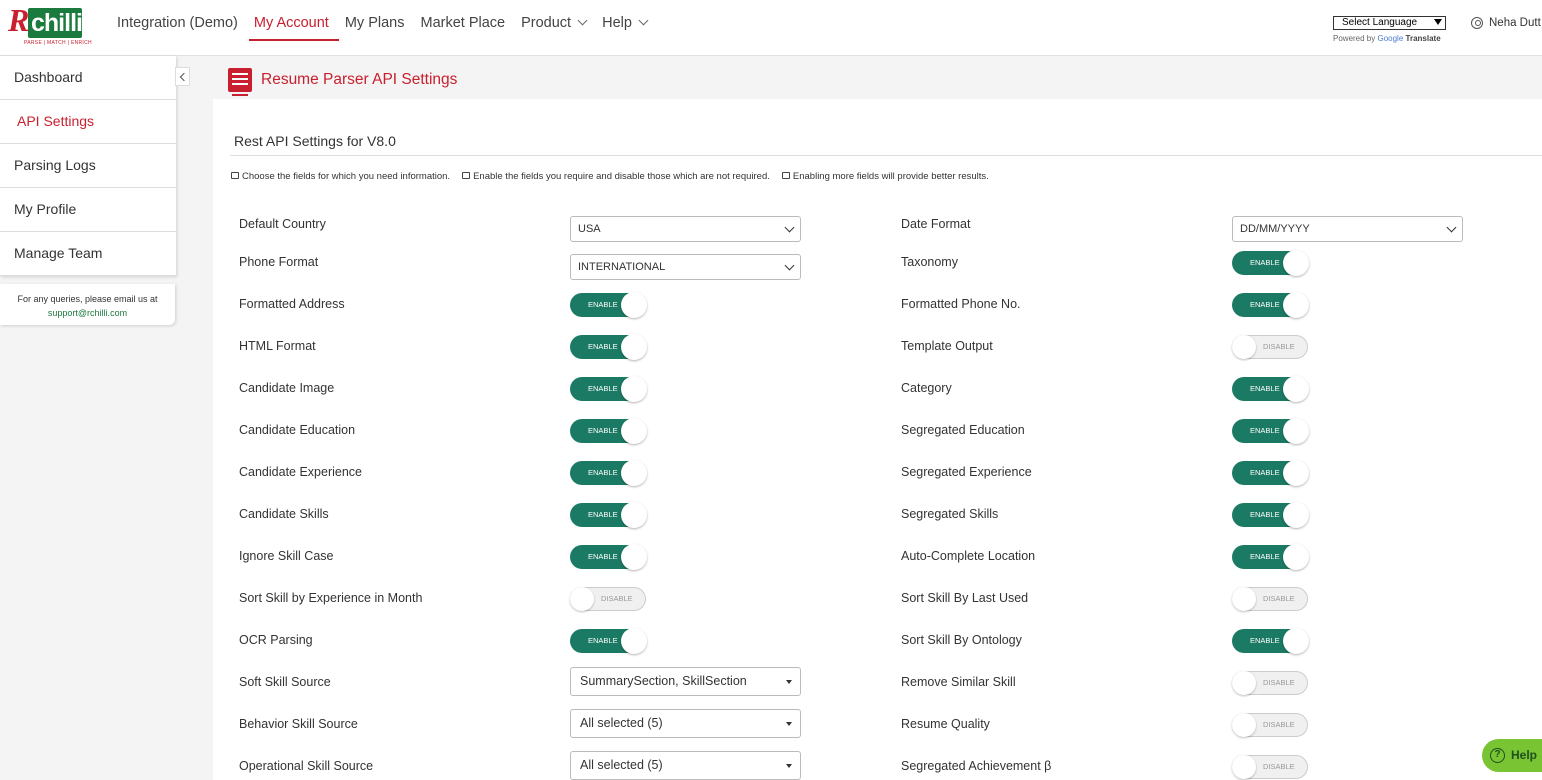  Describe the element at coordinates (608, 599) in the screenshot. I see `sort-skill-by-experience-in-month-toggle: DISABLE` at that location.